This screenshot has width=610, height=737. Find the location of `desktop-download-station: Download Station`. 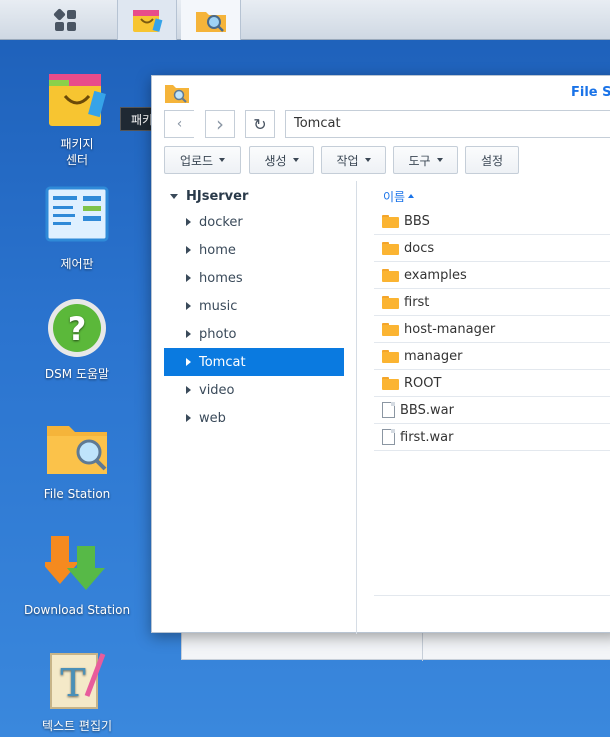

desktop-download-station: Download Station is located at coordinates (77, 575).